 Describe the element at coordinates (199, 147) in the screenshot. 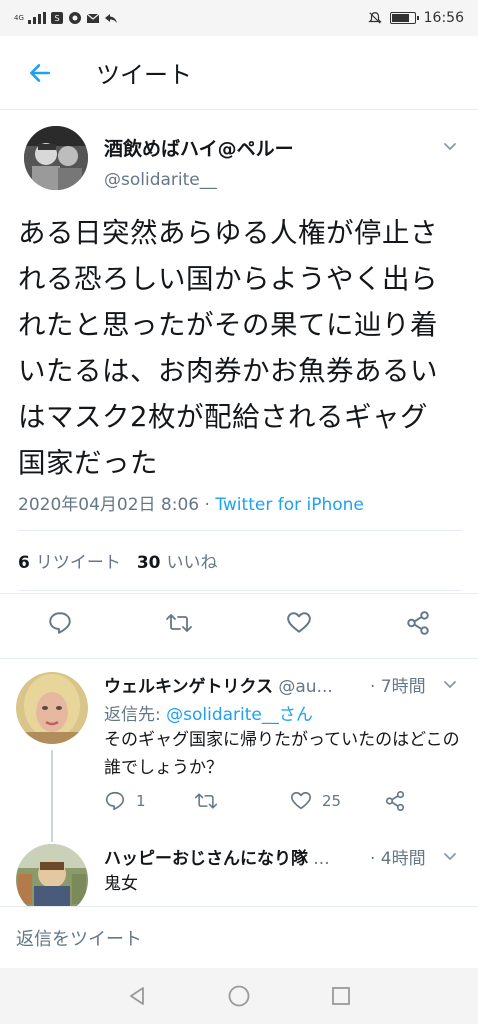

I see `author-name: 酒飲めばハイ@ペルー` at that location.